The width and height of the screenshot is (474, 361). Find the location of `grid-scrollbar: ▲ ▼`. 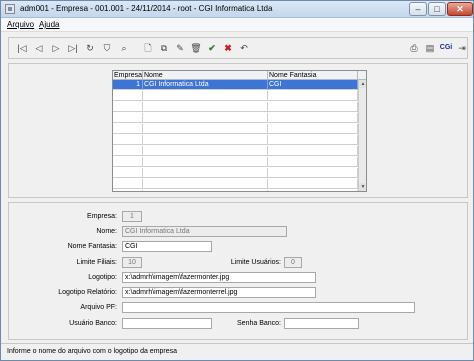

grid-scrollbar: ▲ ▼ is located at coordinates (362, 135).